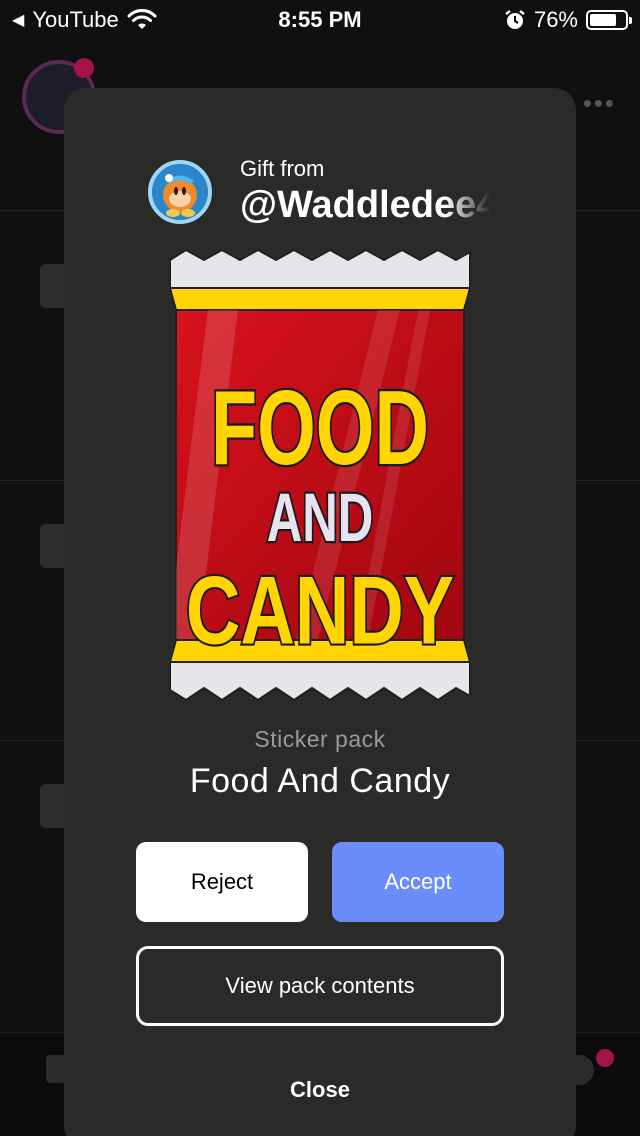 This screenshot has width=640, height=1136. Describe the element at coordinates (599, 103) in the screenshot. I see `more-icon: •••` at that location.